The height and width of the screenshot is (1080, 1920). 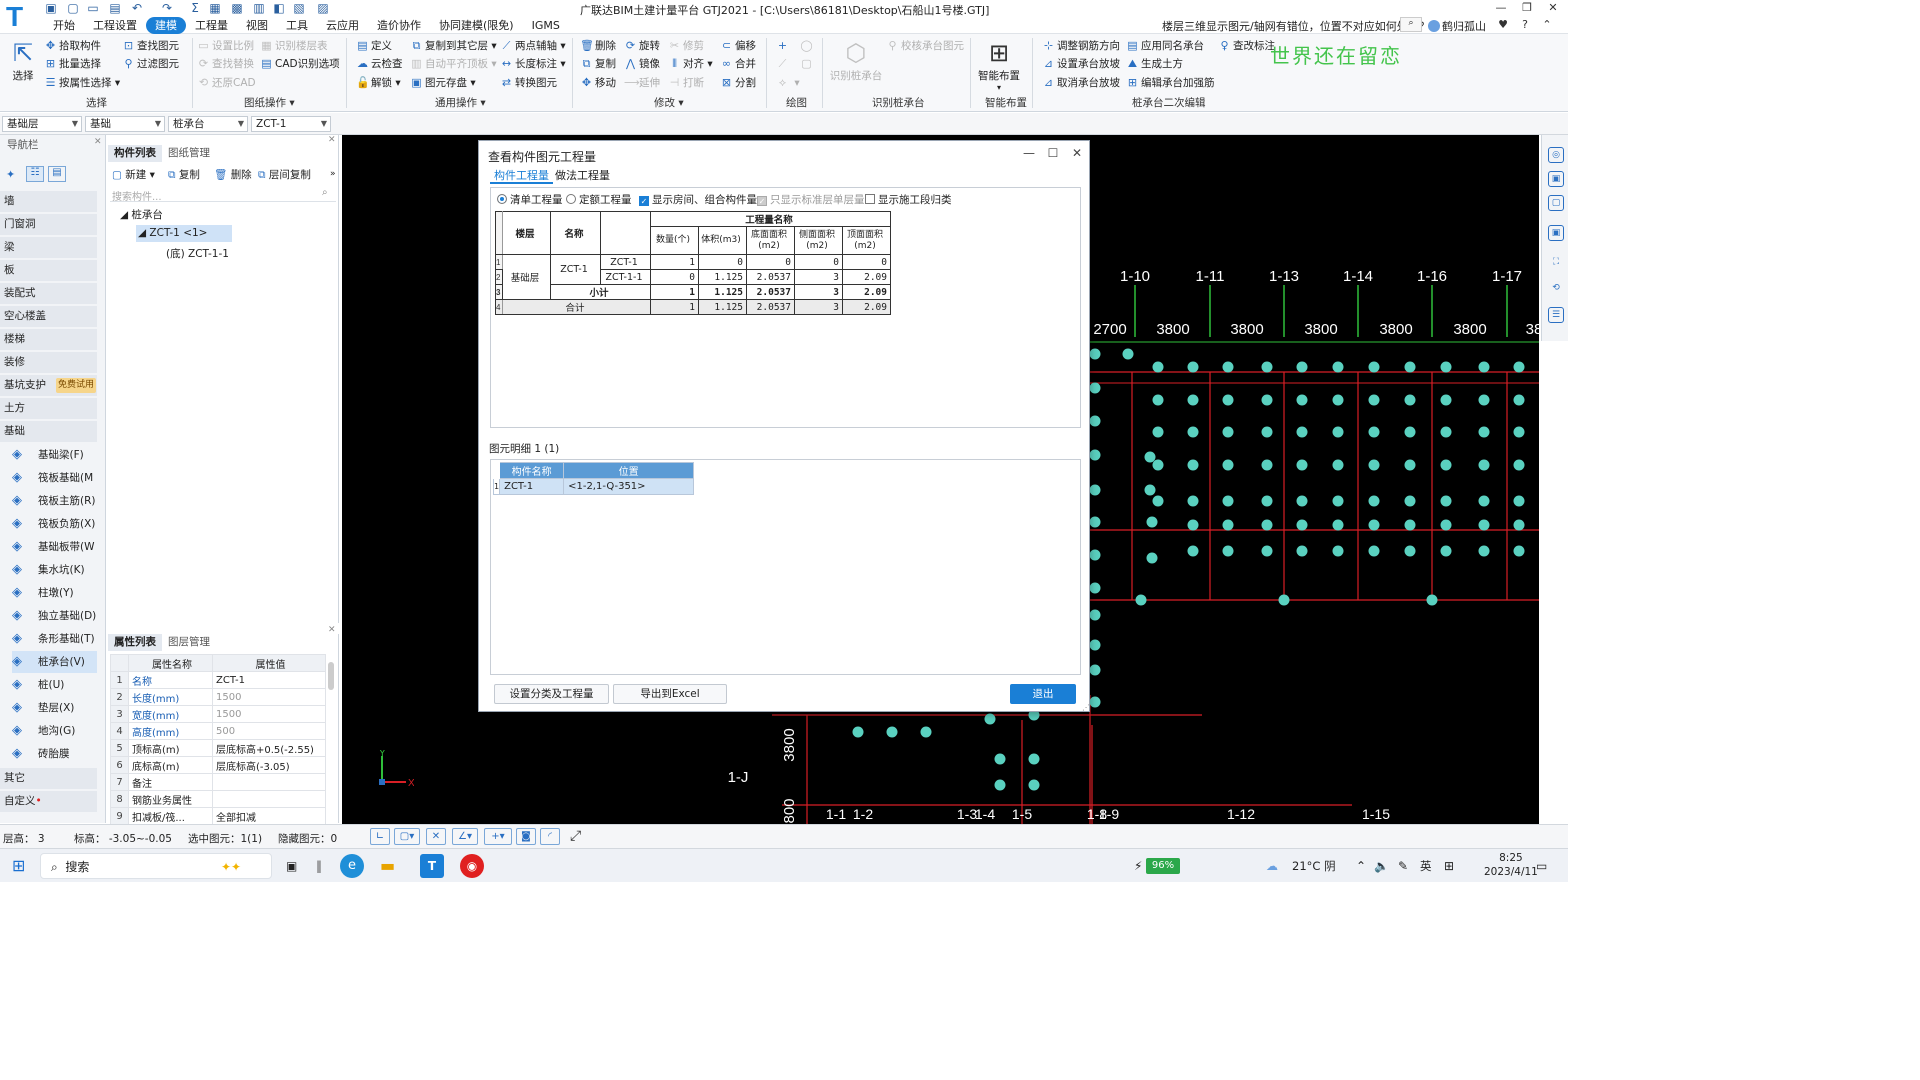 What do you see at coordinates (54, 708) in the screenshot?
I see `nav-sub-item-11: ◈ 垫层(X)` at bounding box center [54, 708].